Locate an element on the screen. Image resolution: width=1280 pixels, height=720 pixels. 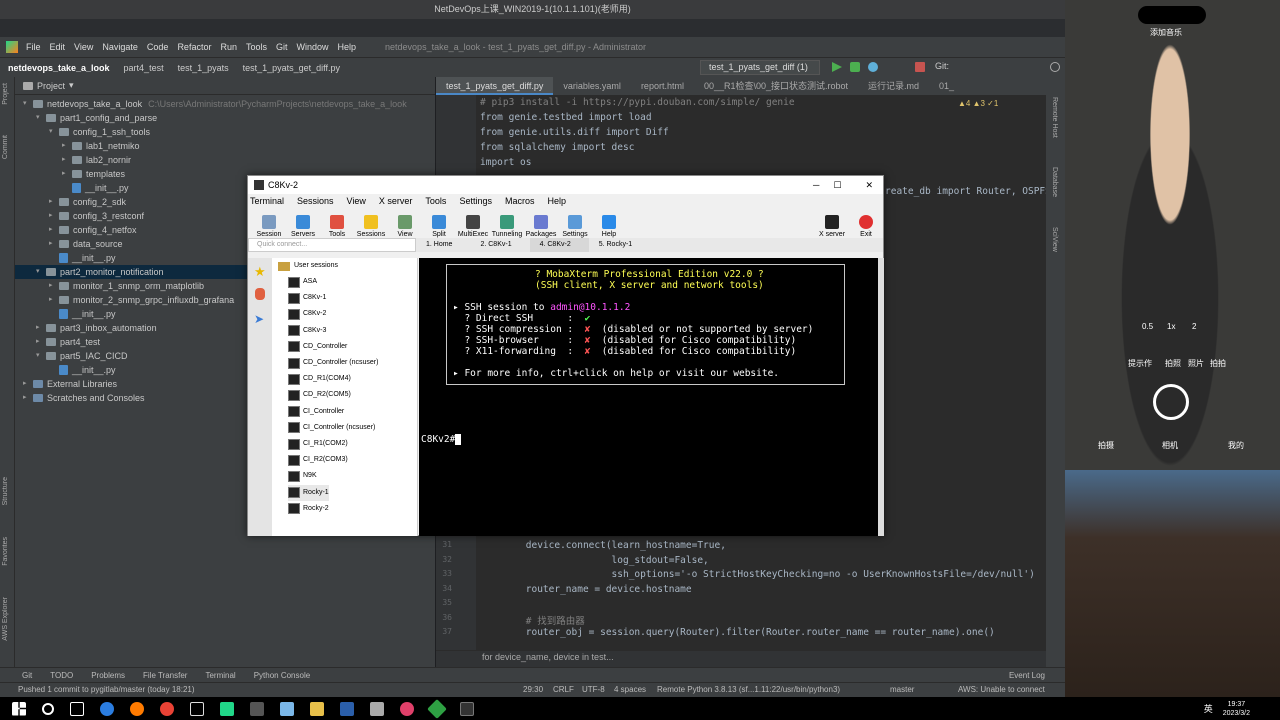
tree-folder: ▸ part3_inbox_automation is located at coordinates (96, 328).